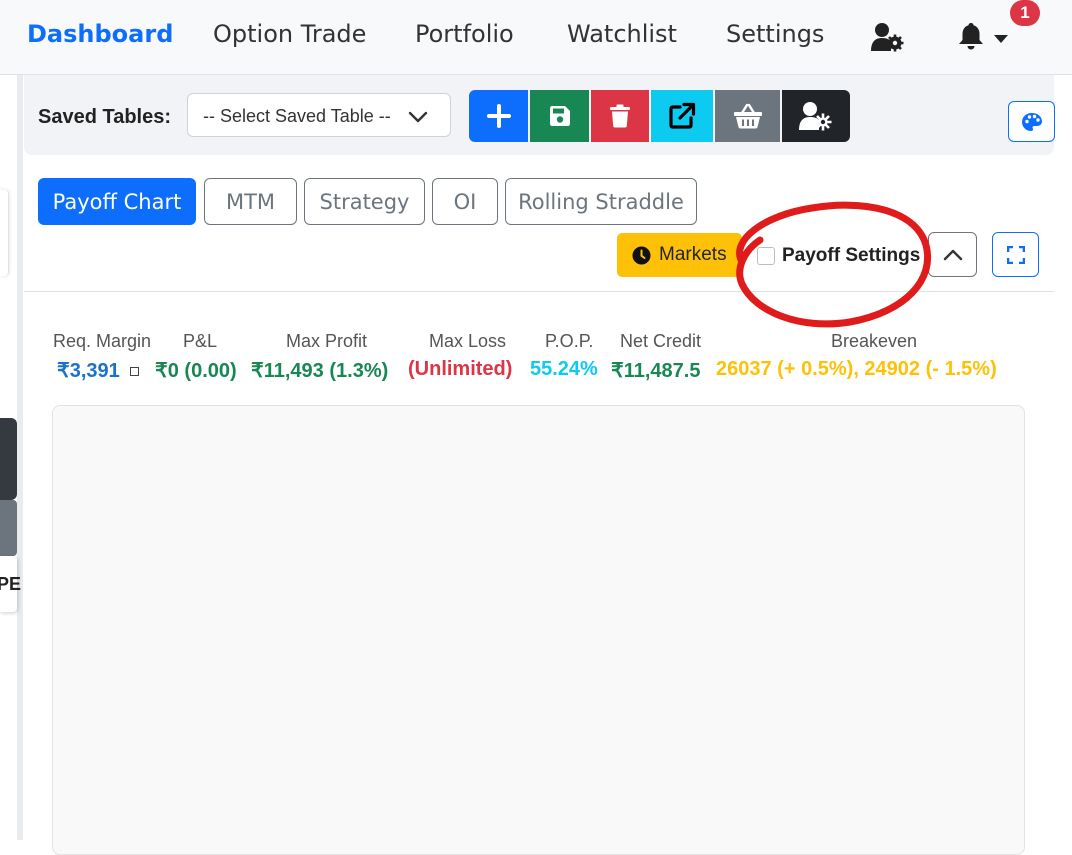  Describe the element at coordinates (656, 371) in the screenshot. I see `stat-value-net-credit: ₹11,487.5` at that location.